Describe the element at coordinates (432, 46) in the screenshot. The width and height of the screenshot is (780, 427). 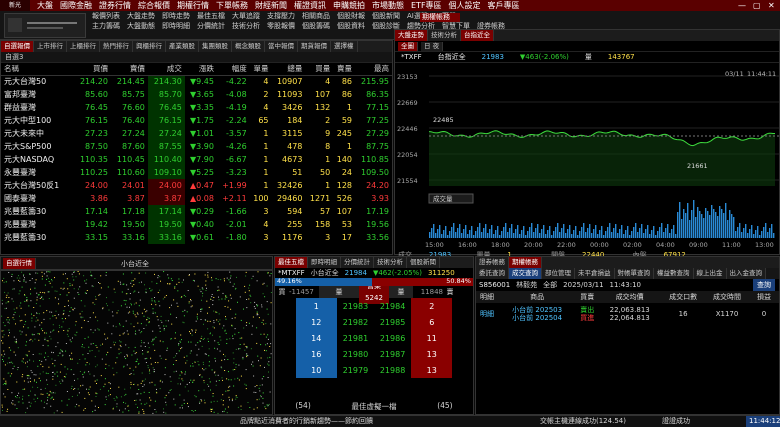
I see `tab-daynight: 日 夜` at that location.